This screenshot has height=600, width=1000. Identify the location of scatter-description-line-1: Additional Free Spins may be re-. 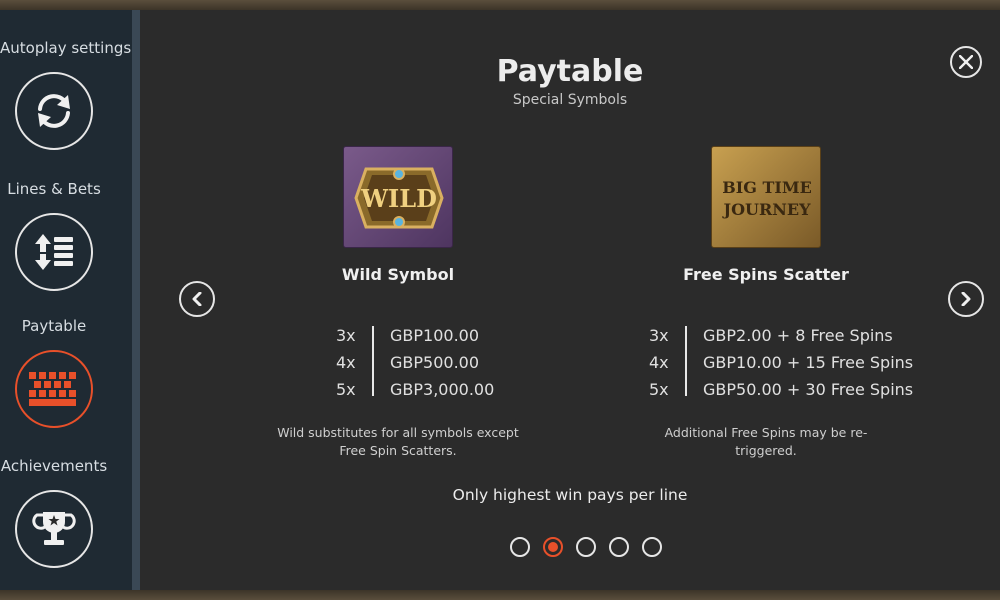
(766, 432).